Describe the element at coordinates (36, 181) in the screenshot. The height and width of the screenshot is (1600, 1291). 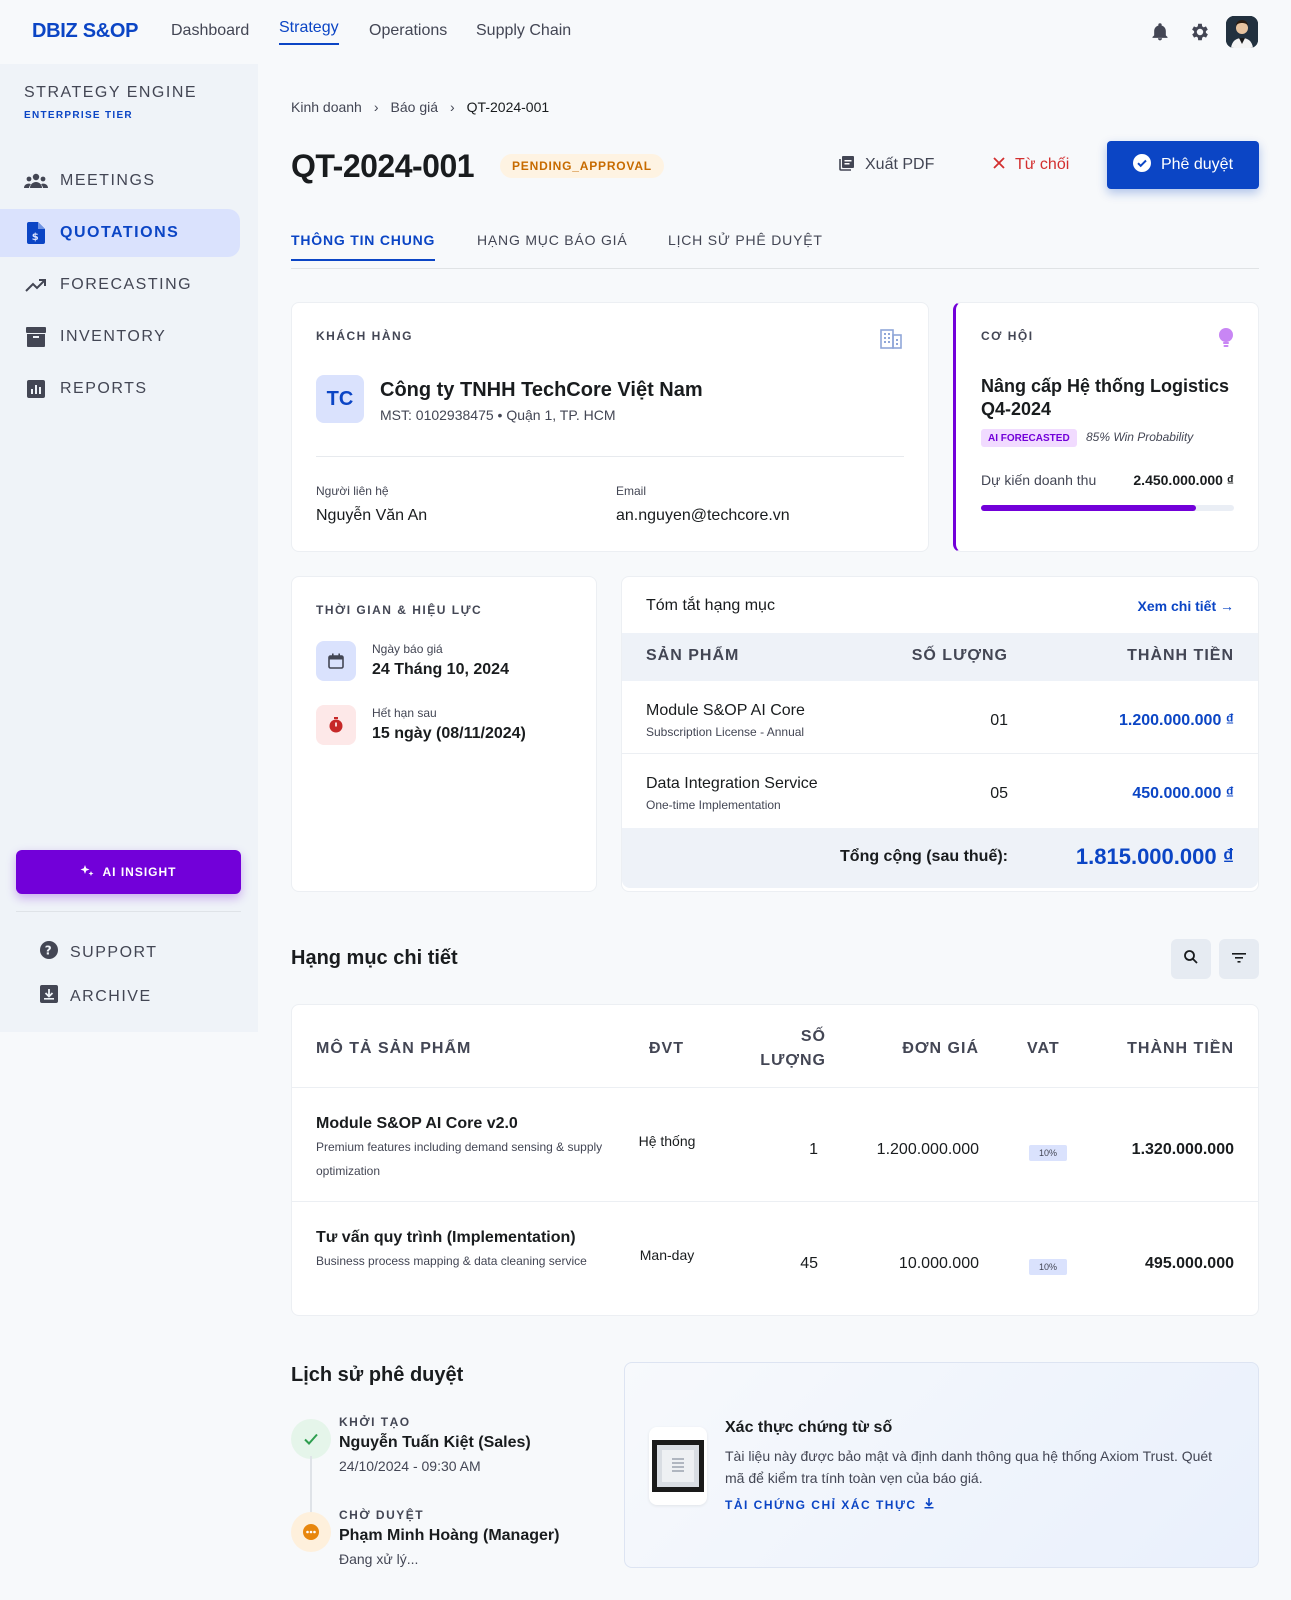
I see `group-icon` at that location.